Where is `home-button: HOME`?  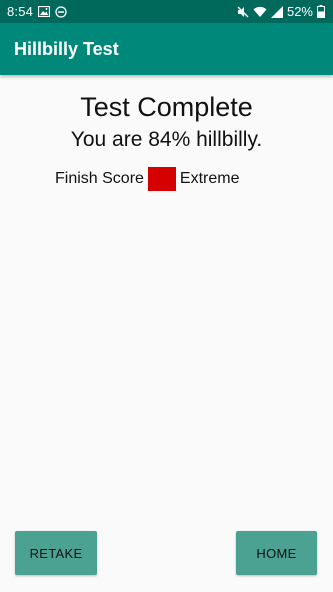
home-button: HOME is located at coordinates (276, 553).